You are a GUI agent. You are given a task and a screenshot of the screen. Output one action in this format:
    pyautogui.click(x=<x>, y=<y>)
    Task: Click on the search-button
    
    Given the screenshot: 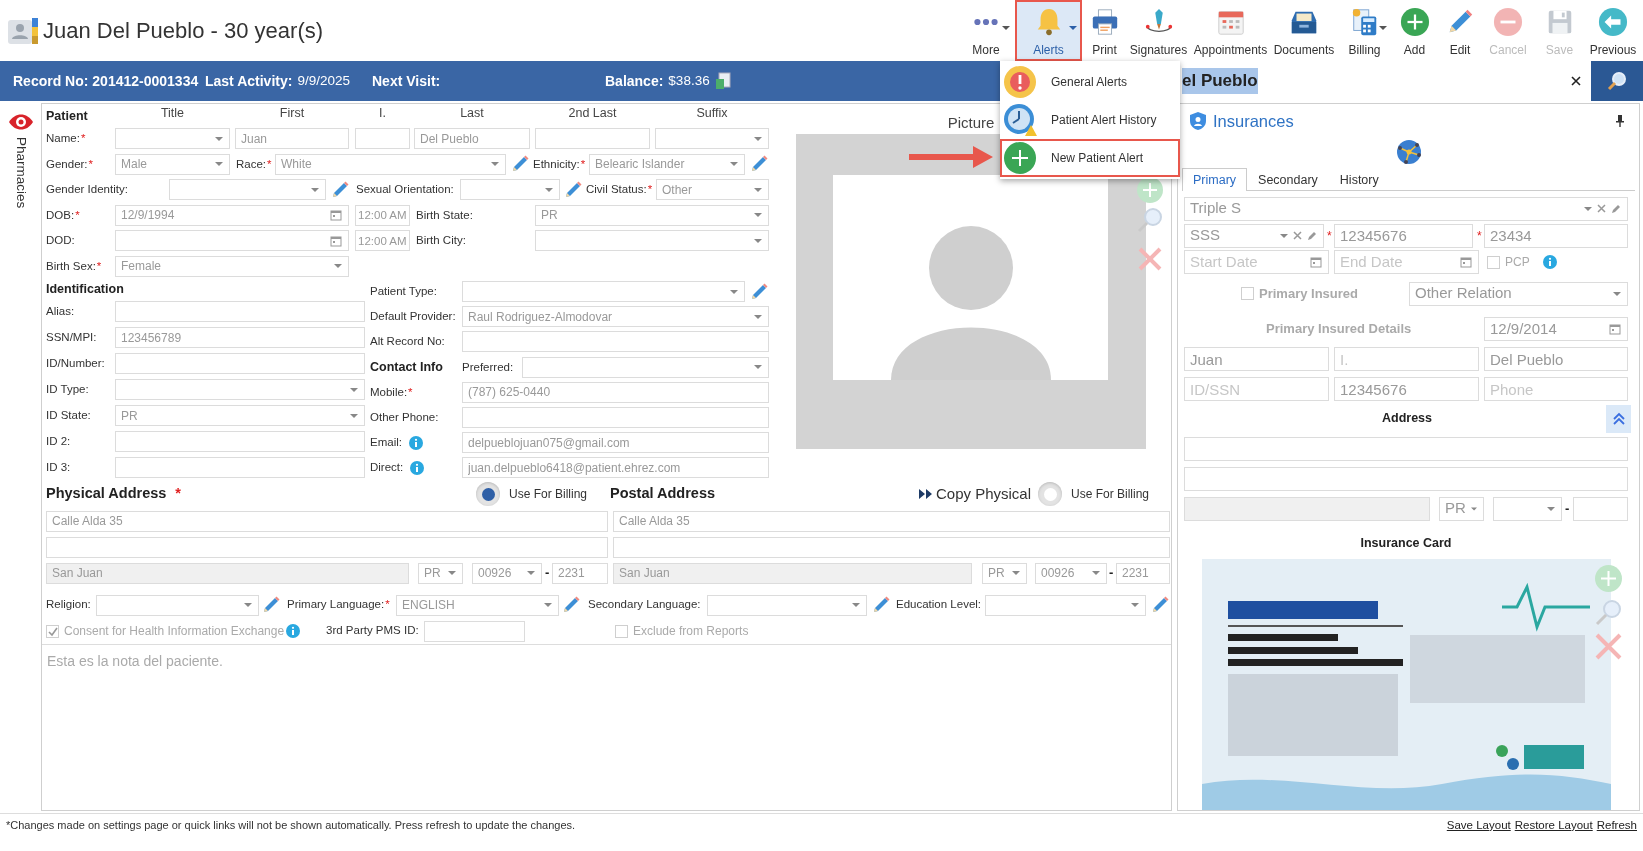 What is the action you would take?
    pyautogui.click(x=1617, y=81)
    